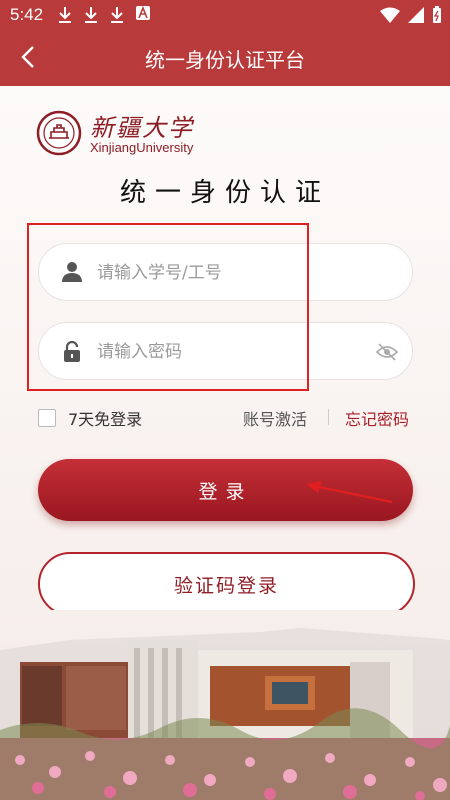  What do you see at coordinates (142, 128) in the screenshot?
I see `logo-cn-name: 新疆大学` at bounding box center [142, 128].